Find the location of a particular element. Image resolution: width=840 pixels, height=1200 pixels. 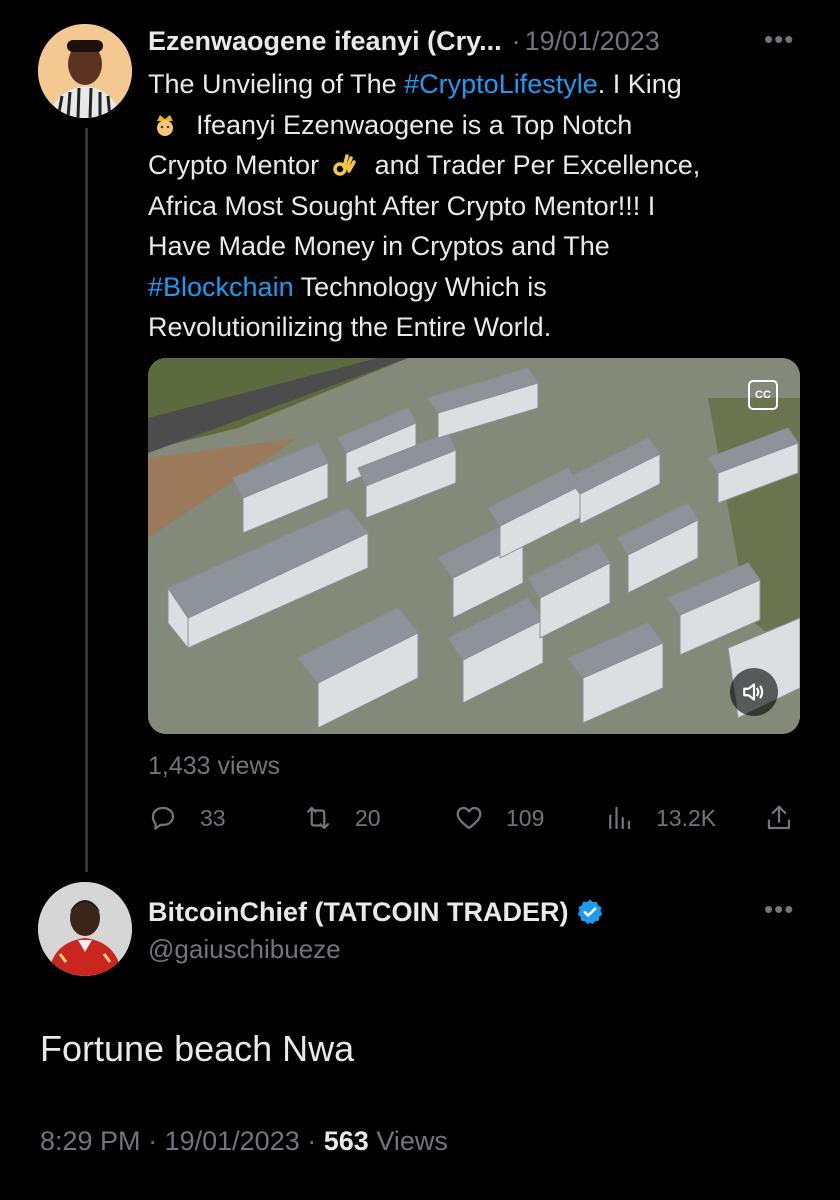

retweet-button: 20 is located at coordinates (342, 818).